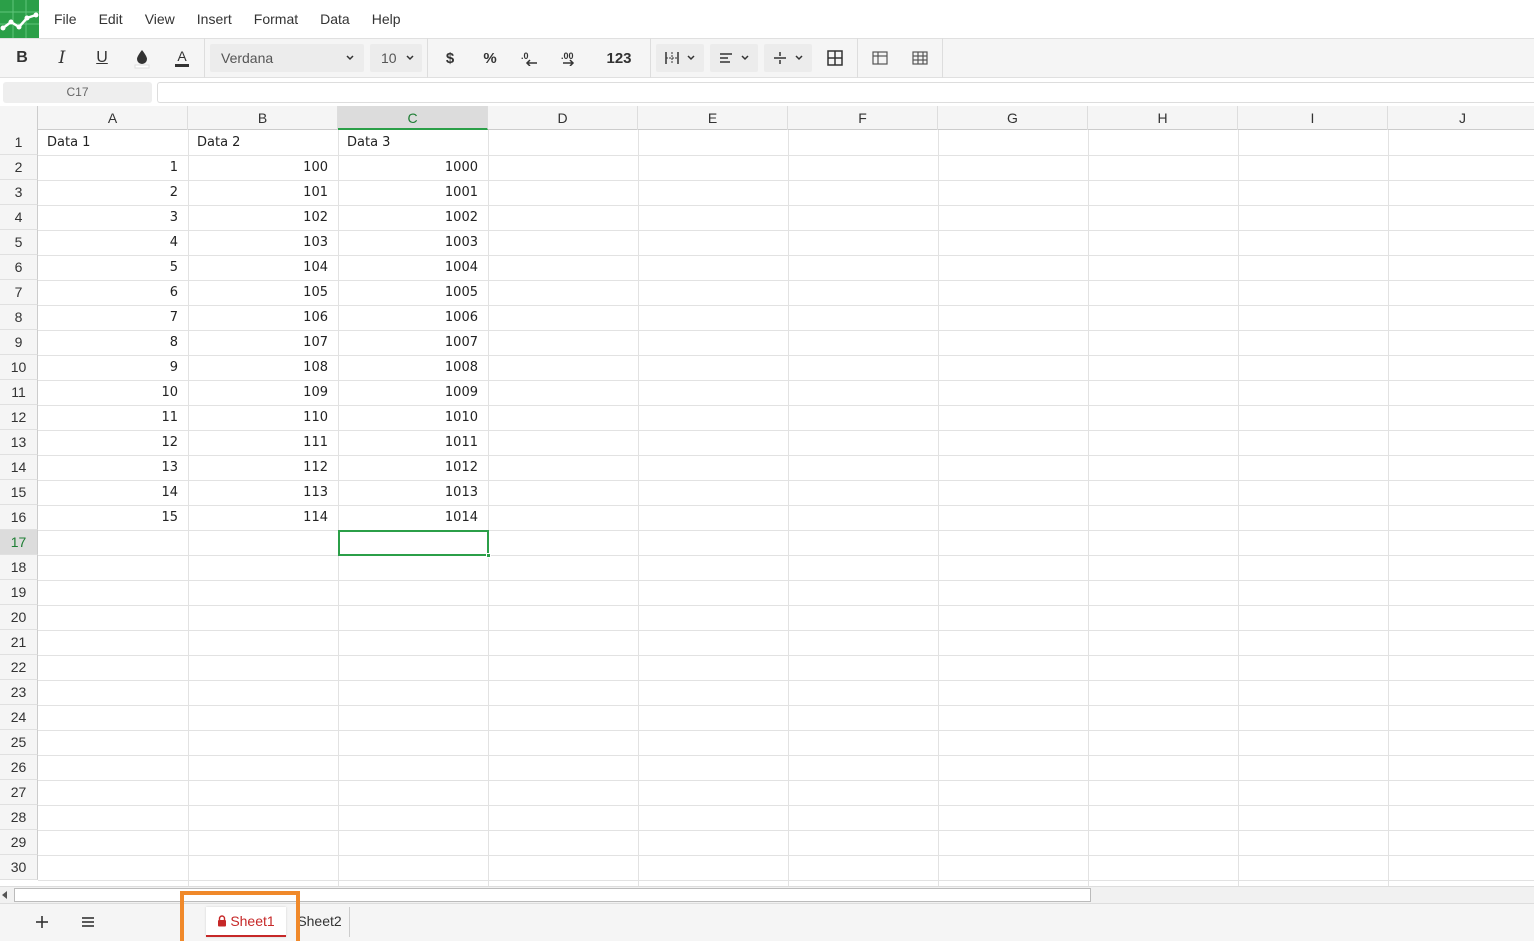 This screenshot has width=1534, height=941. I want to click on menu-format: Format, so click(276, 19).